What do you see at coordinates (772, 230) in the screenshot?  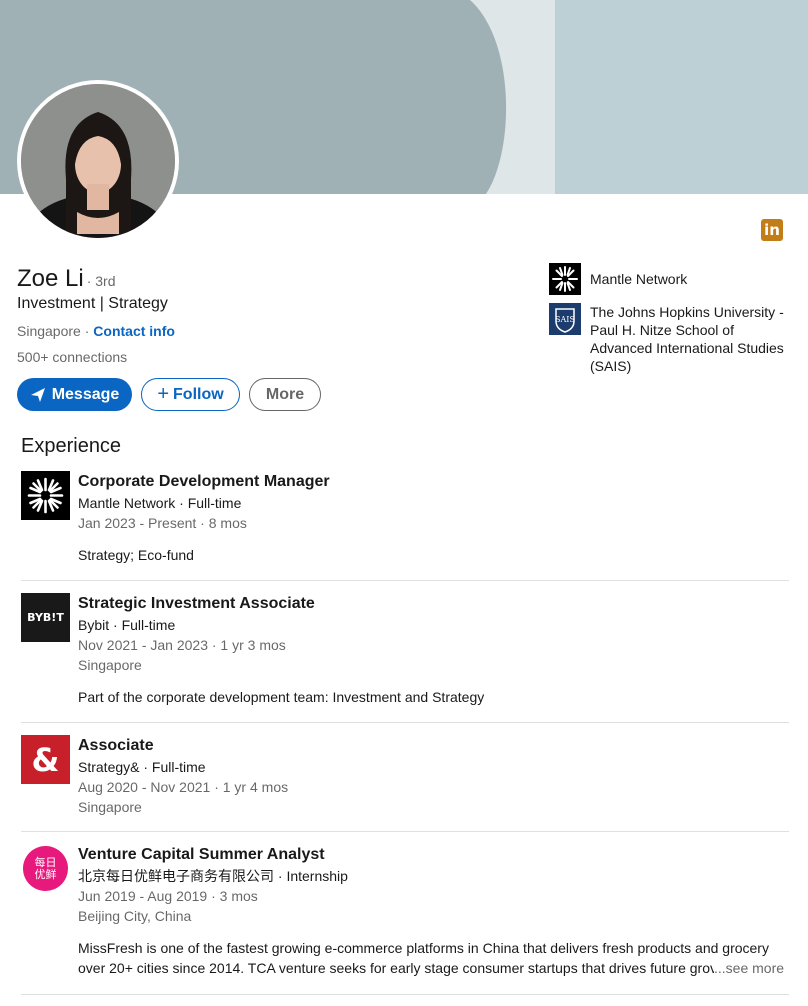 I see `linkedin-icon: in` at bounding box center [772, 230].